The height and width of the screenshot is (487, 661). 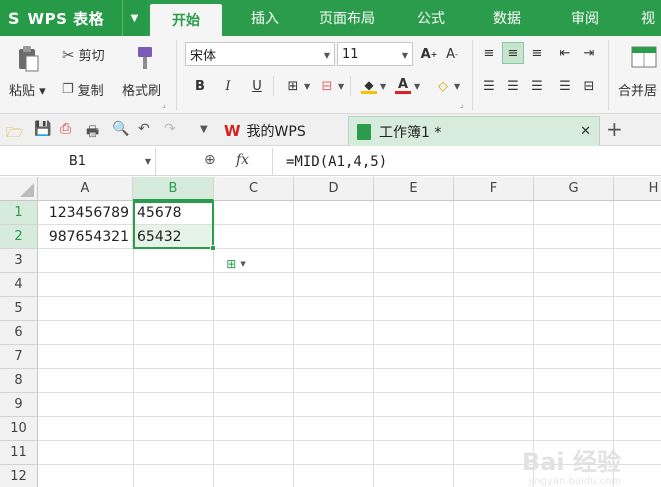 What do you see at coordinates (571, 462) in the screenshot?
I see `baidu-watermark: Bai 经验` at bounding box center [571, 462].